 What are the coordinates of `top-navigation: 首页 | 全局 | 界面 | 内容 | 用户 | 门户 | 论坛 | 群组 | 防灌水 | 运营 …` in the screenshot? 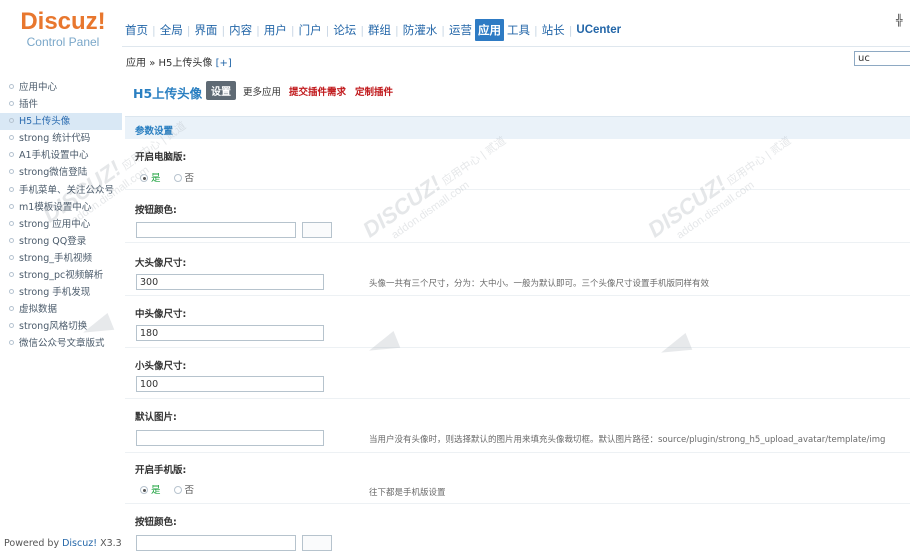 It's located at (373, 30).